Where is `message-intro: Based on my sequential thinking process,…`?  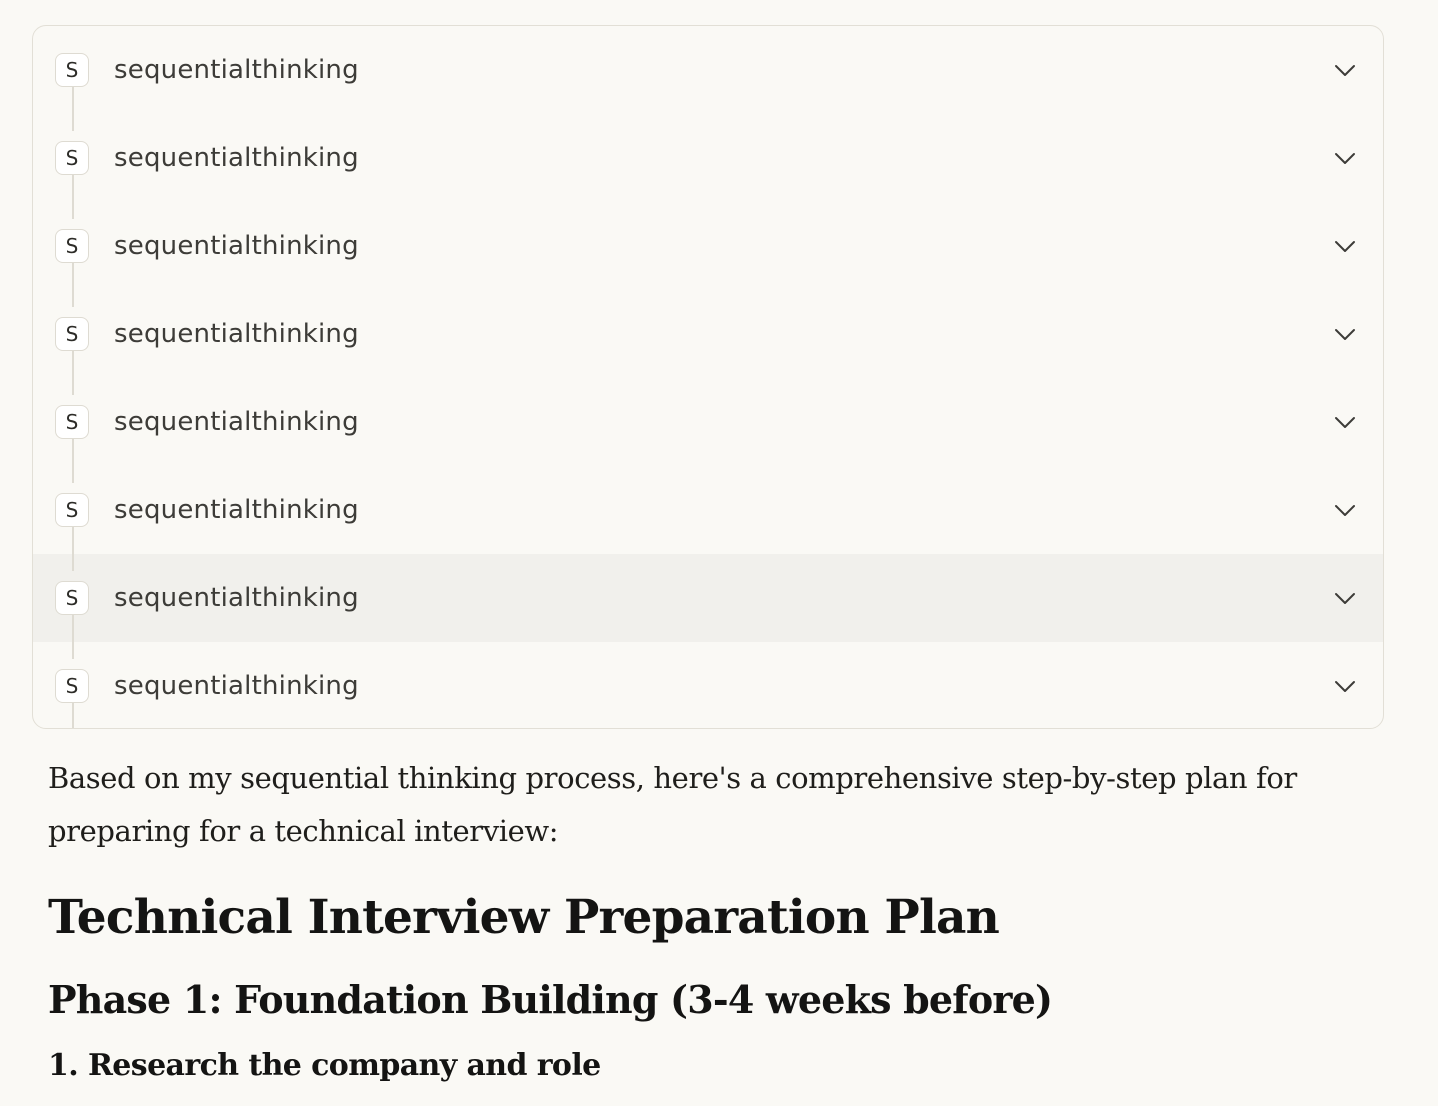 message-intro: Based on my sequential thinking process,… is located at coordinates (672, 804).